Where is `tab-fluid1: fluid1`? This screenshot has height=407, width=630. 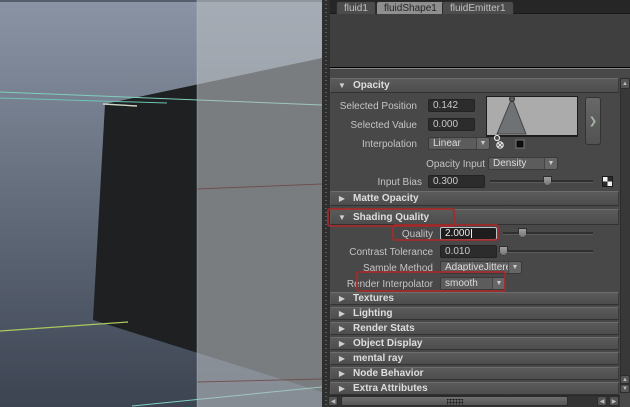 tab-fluid1: fluid1 is located at coordinates (356, 7).